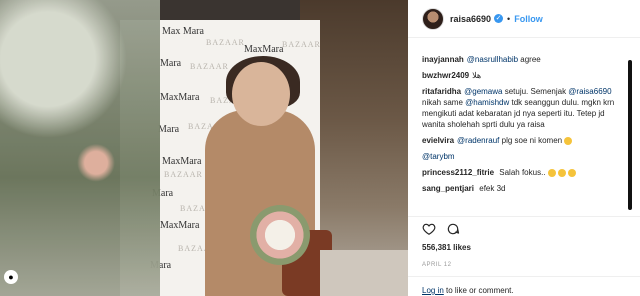 This screenshot has height=296, width=640. Describe the element at coordinates (458, 172) in the screenshot. I see `comment-username: princess2112_fitrie` at that location.